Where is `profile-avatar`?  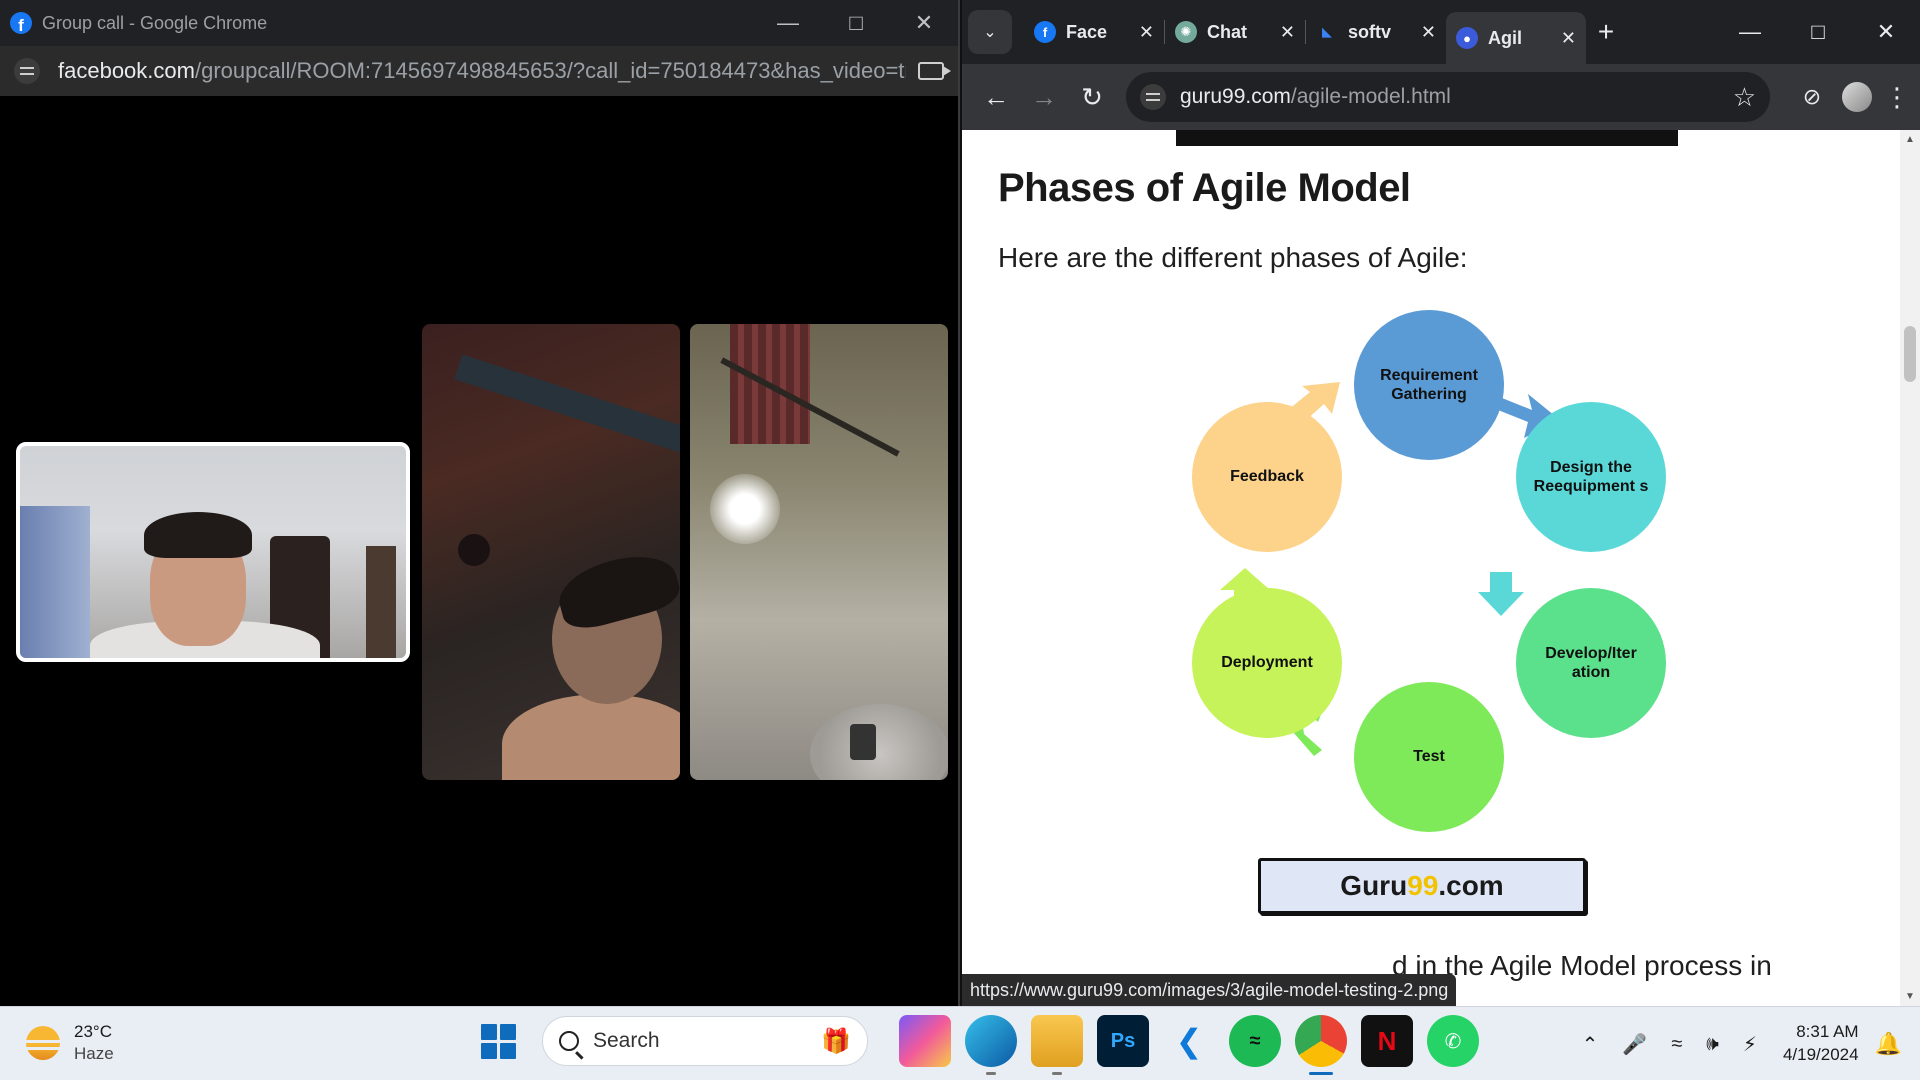
profile-avatar is located at coordinates (1857, 97).